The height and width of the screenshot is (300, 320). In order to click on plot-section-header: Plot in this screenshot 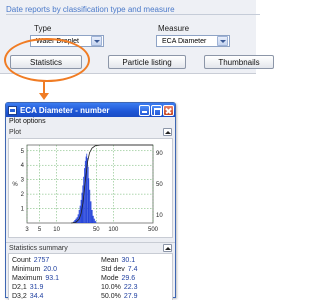, I will do `click(90, 132)`.